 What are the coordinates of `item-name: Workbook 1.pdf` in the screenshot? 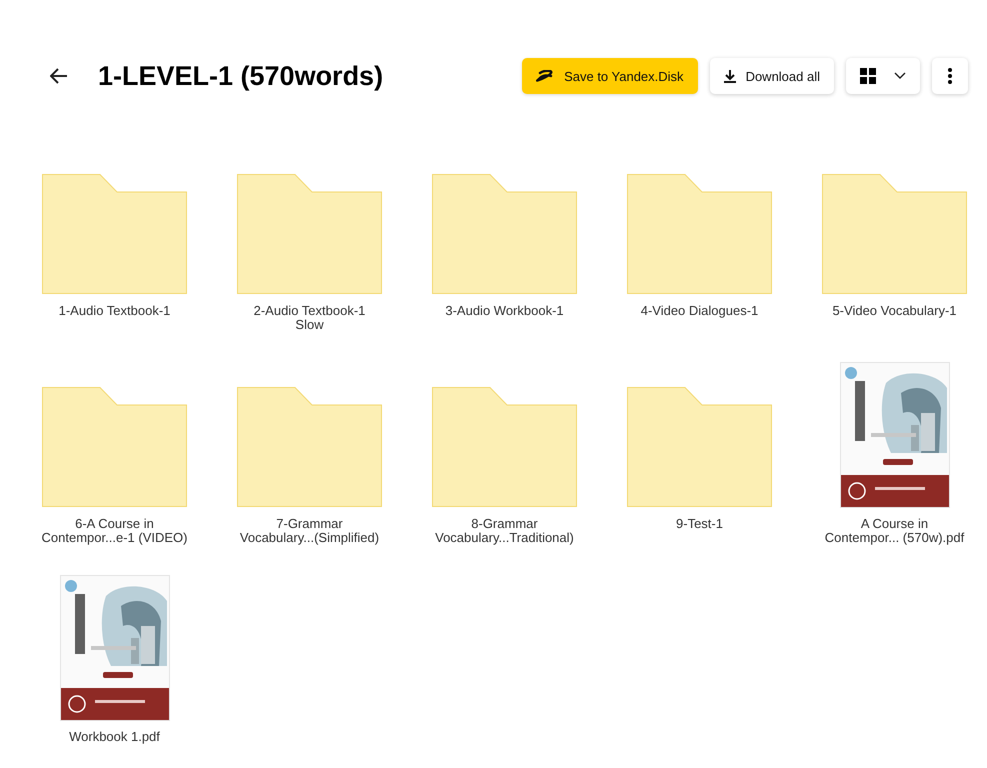 It's located at (114, 737).